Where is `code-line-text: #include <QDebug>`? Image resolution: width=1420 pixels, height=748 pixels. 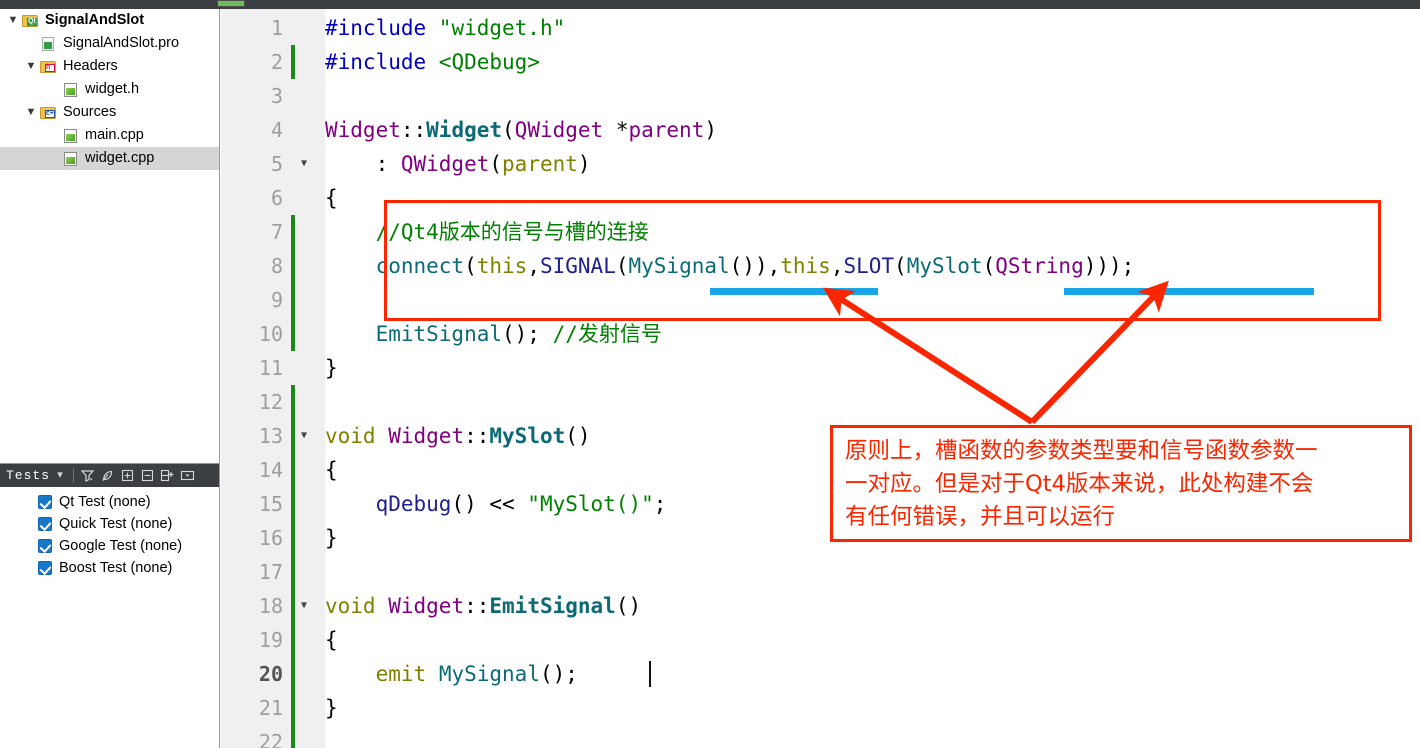
code-line-text: #include <QDebug> is located at coordinates (432, 62).